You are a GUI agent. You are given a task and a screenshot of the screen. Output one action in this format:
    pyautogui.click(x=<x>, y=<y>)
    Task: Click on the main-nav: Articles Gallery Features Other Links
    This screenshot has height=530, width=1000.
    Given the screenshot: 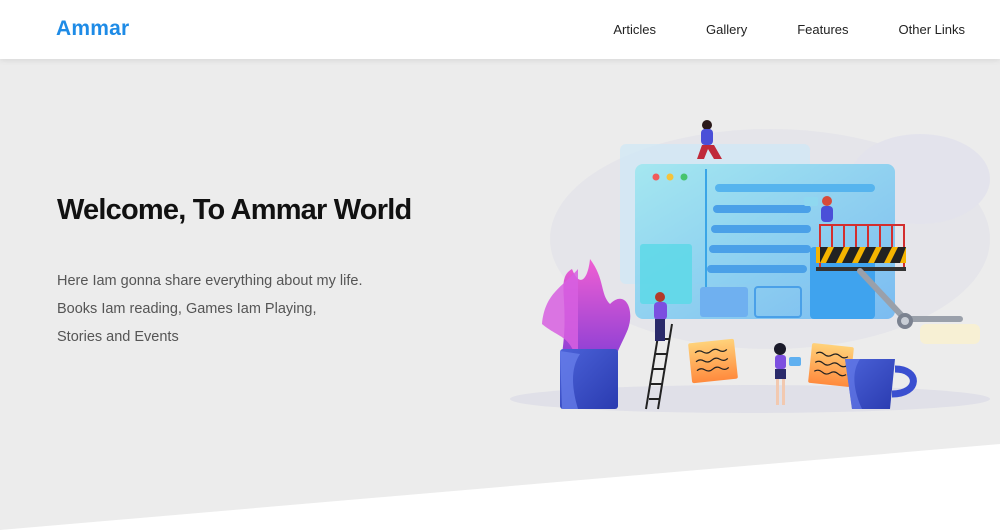 What is the action you would take?
    pyautogui.click(x=789, y=29)
    